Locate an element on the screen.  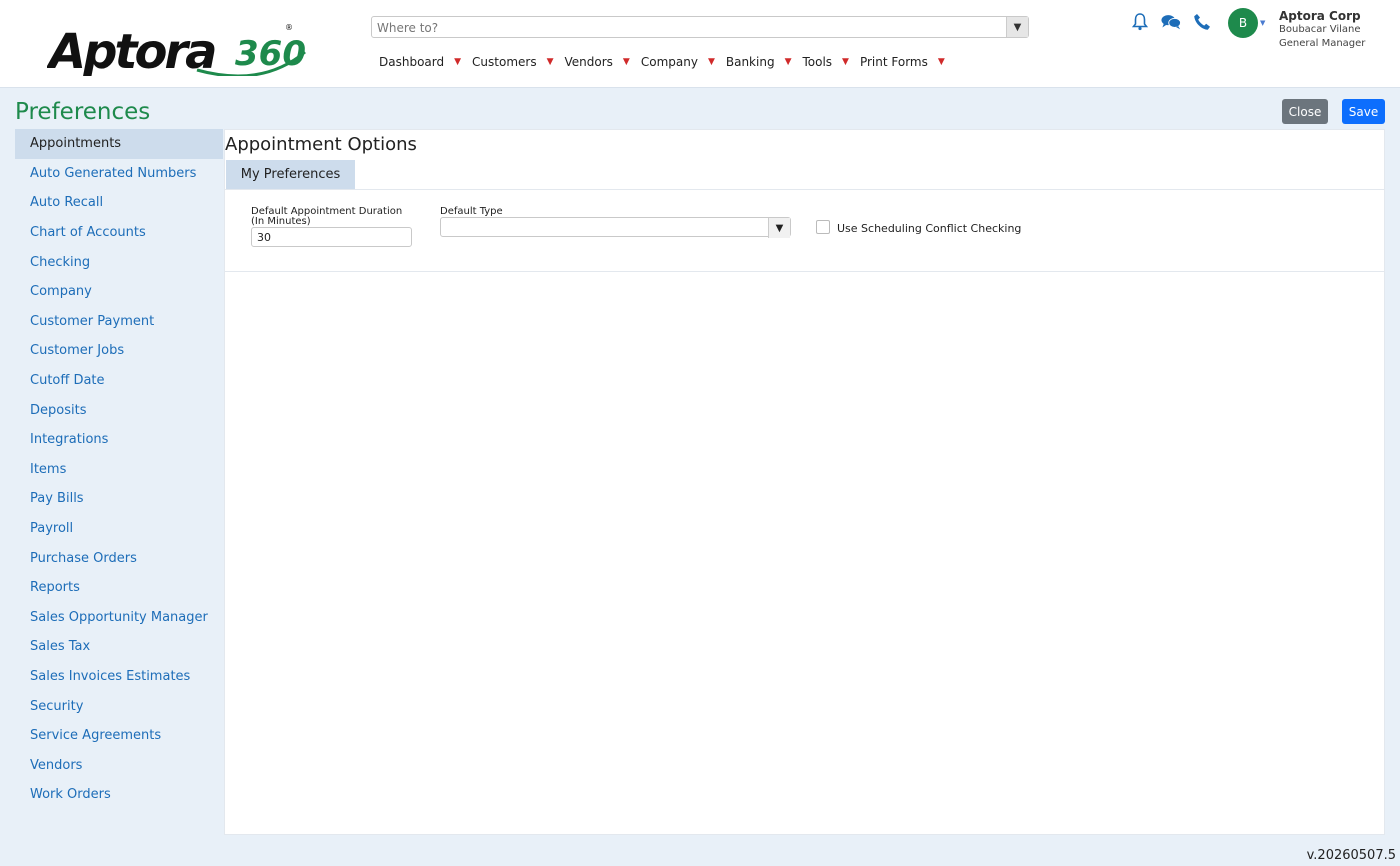
sidebar-item-cutoff-date: Cutoff Date is located at coordinates (119, 381).